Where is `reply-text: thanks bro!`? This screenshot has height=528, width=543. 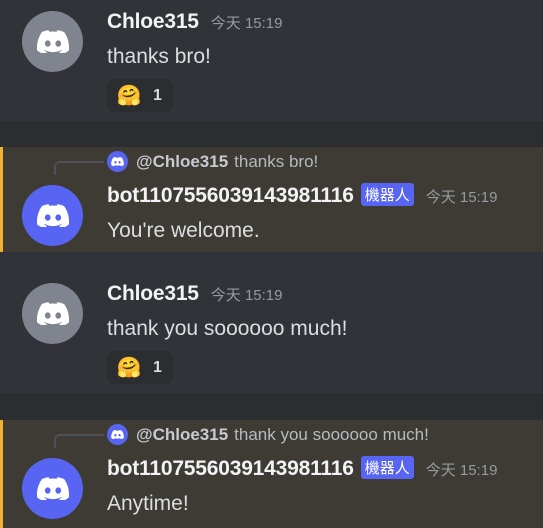
reply-text: thanks bro! is located at coordinates (276, 161).